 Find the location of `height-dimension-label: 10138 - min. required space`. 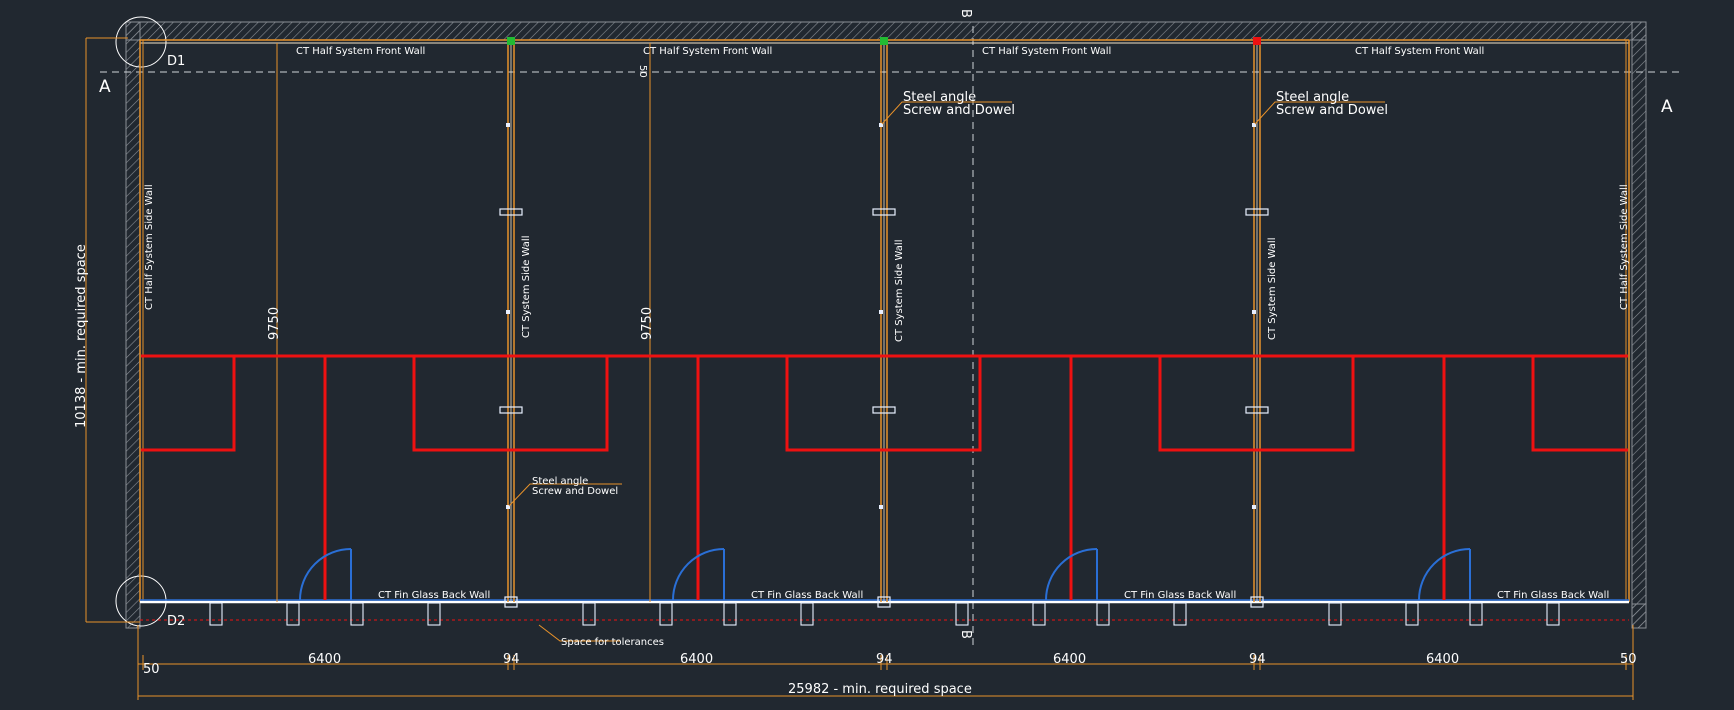

height-dimension-label: 10138 - min. required space is located at coordinates (81, 336).